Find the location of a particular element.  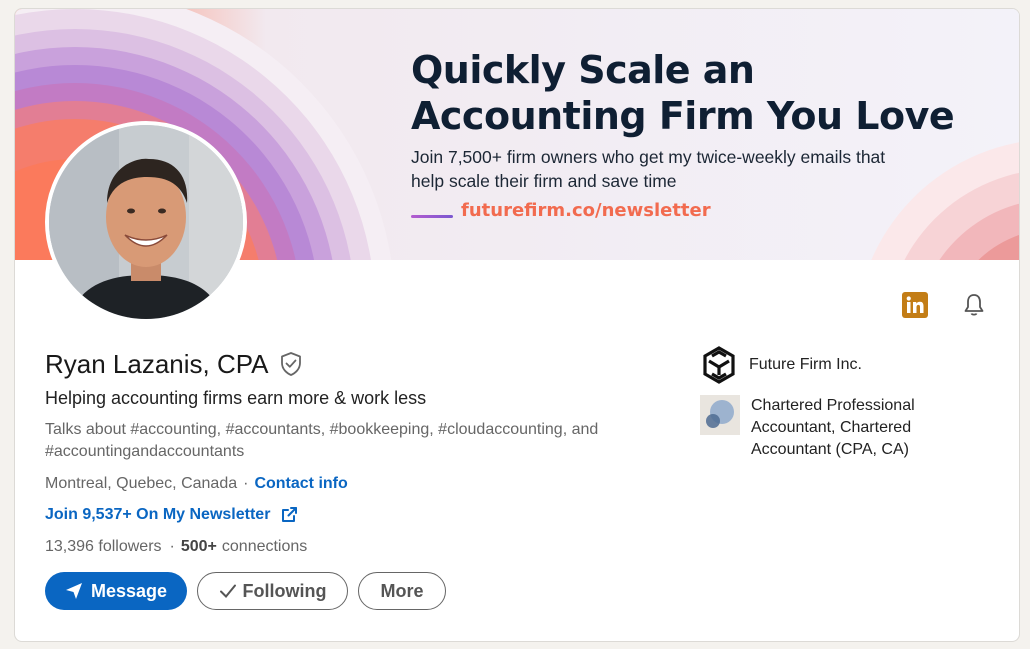

newsletter-link: Join 9,537+ On My Newsletter is located at coordinates (171, 515).